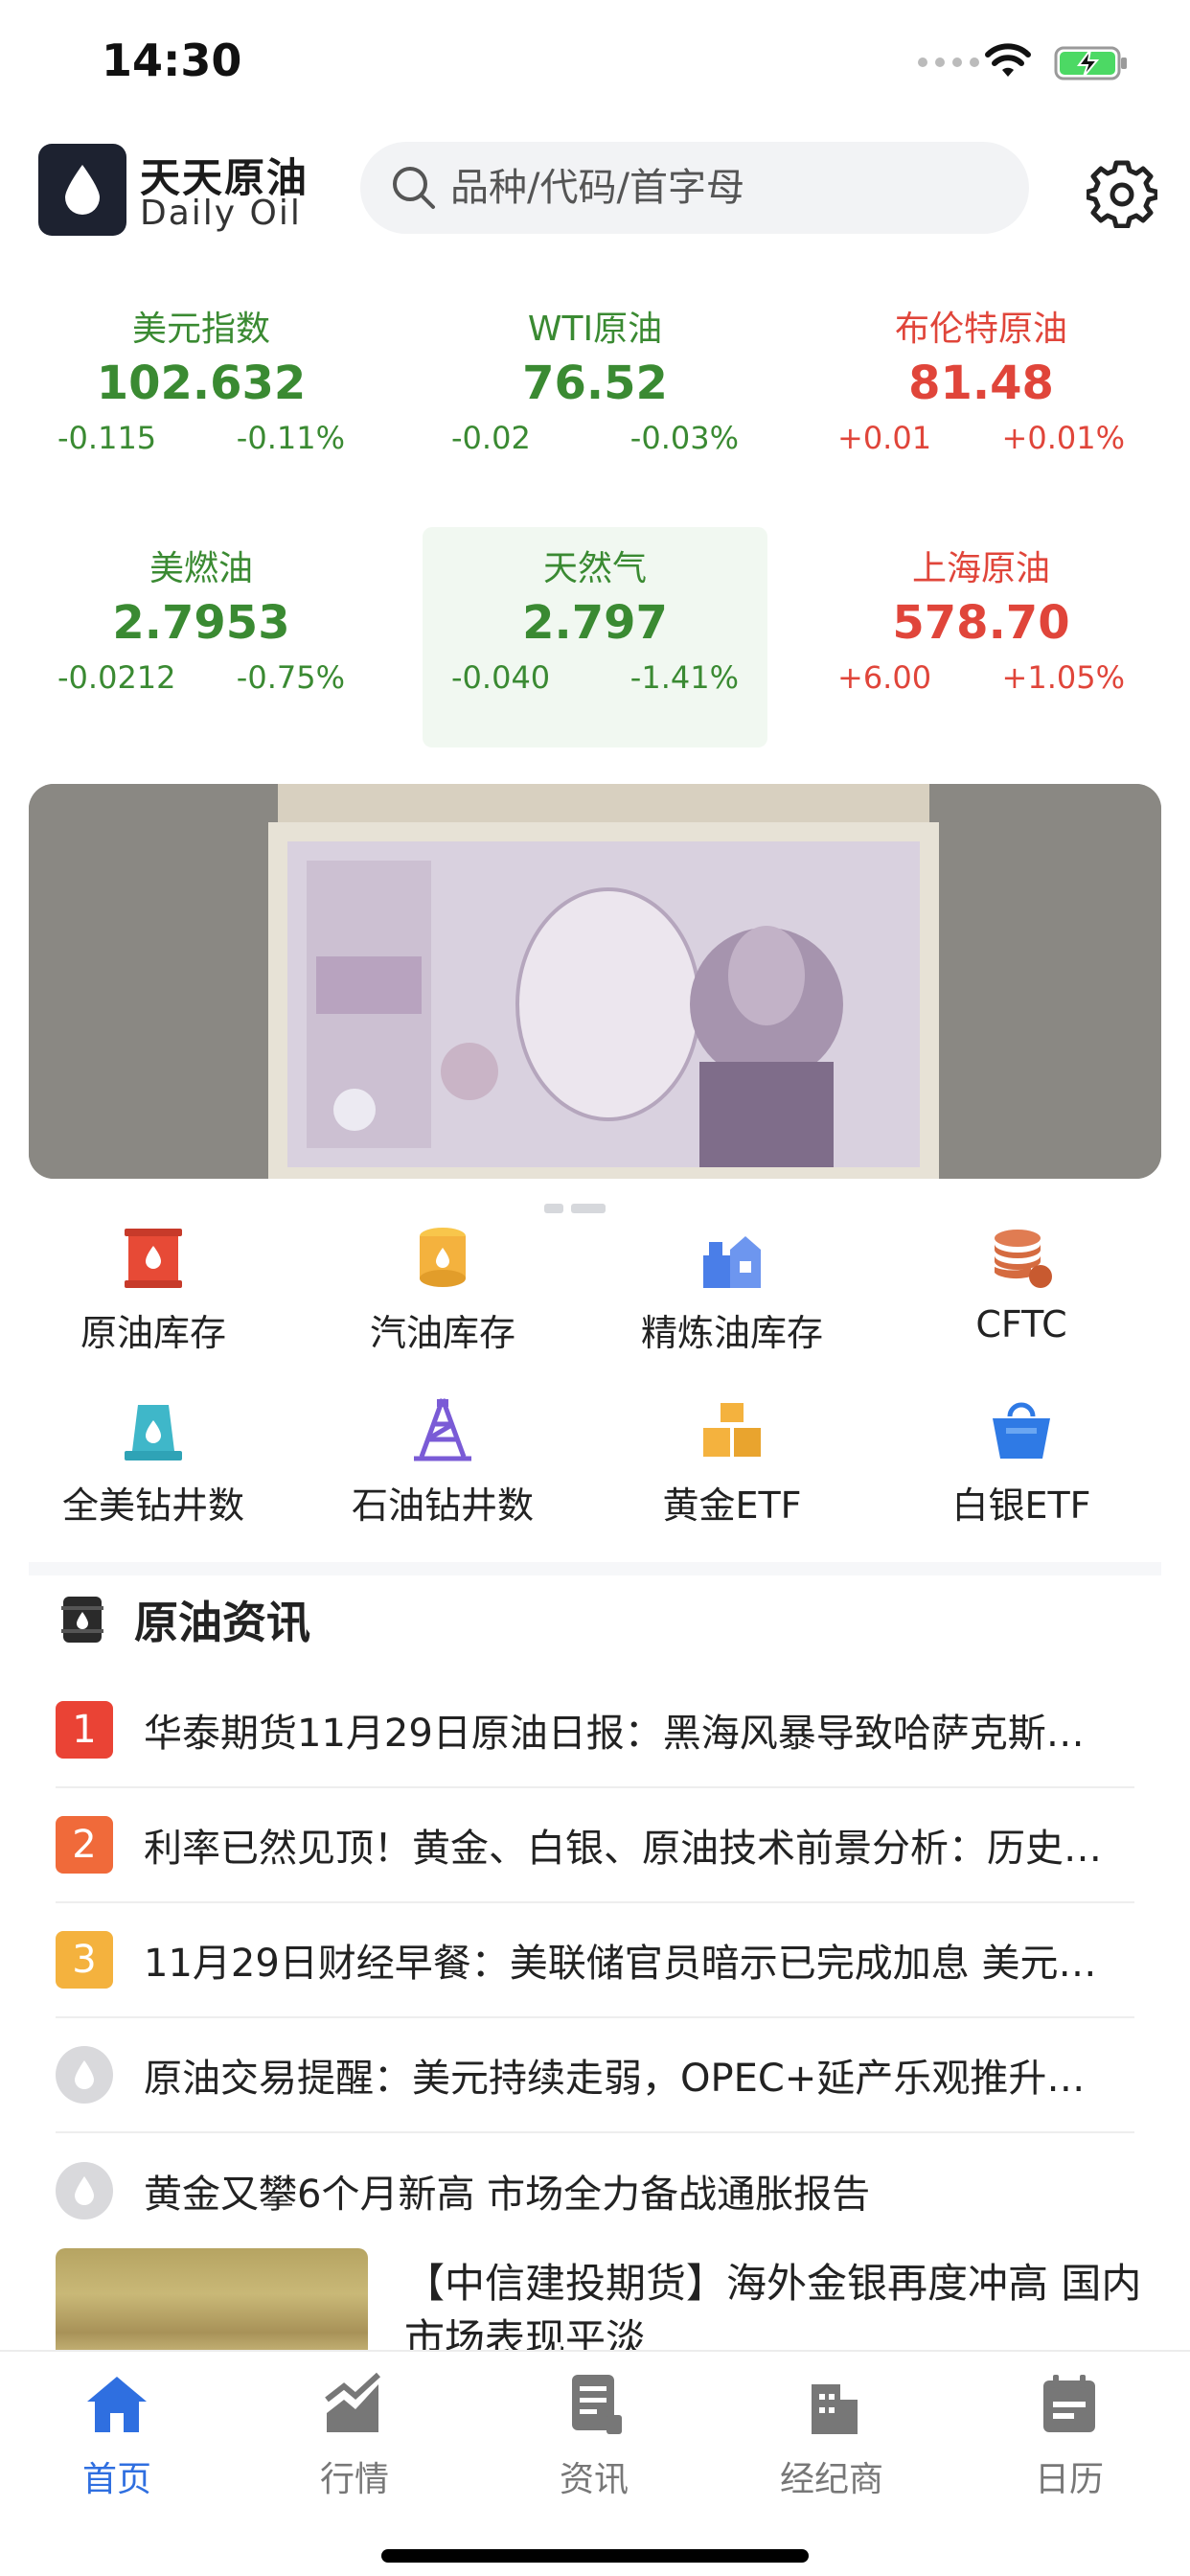 The image size is (1190, 2576). I want to click on app-name-en: Daily Oil, so click(221, 213).